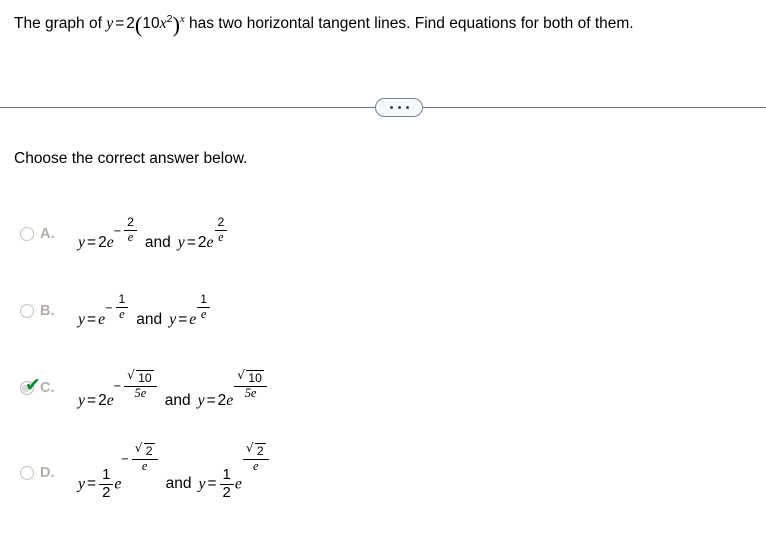 This screenshot has height=541, width=766. I want to click on opt-a-right-exponent: 2e, so click(221, 230).